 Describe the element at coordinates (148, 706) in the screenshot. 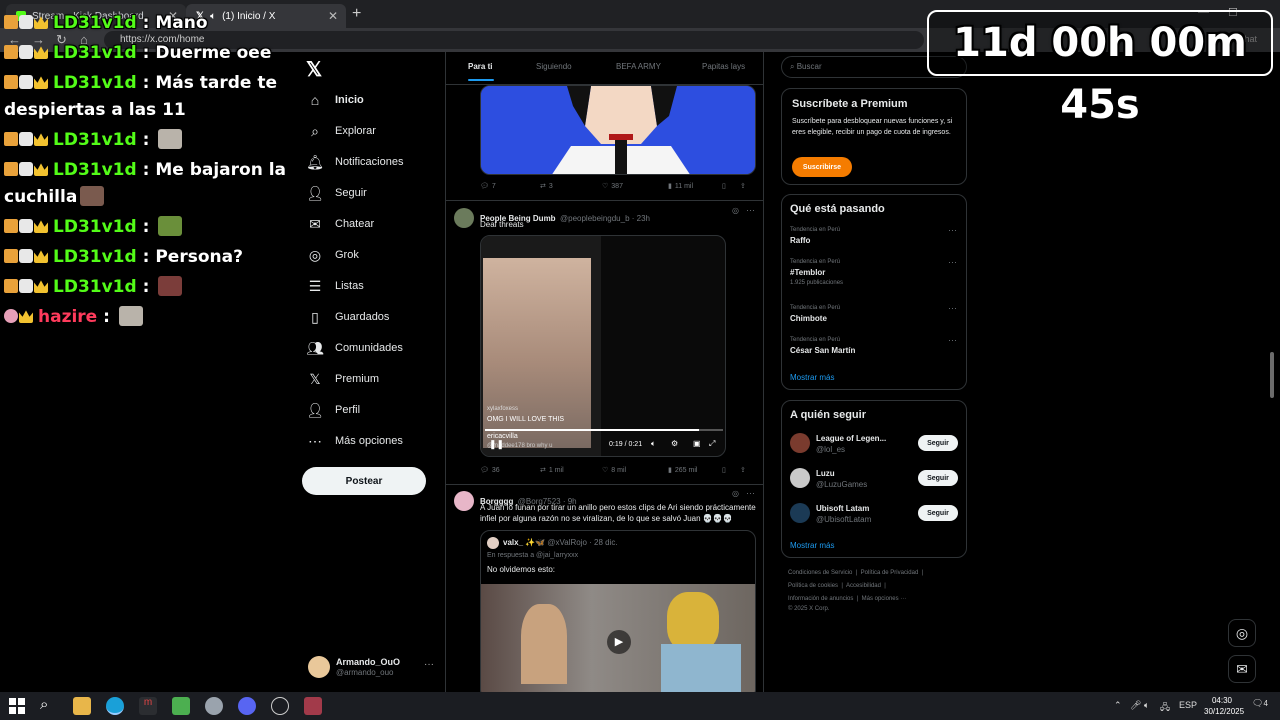

I see `app-icon: m` at that location.